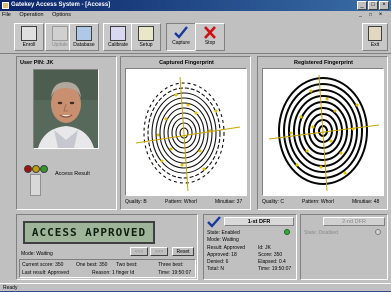 The width and height of the screenshot is (391, 292). Describe the element at coordinates (61, 5) in the screenshot. I see `window-title: Gatekey Access System - [Access]` at that location.